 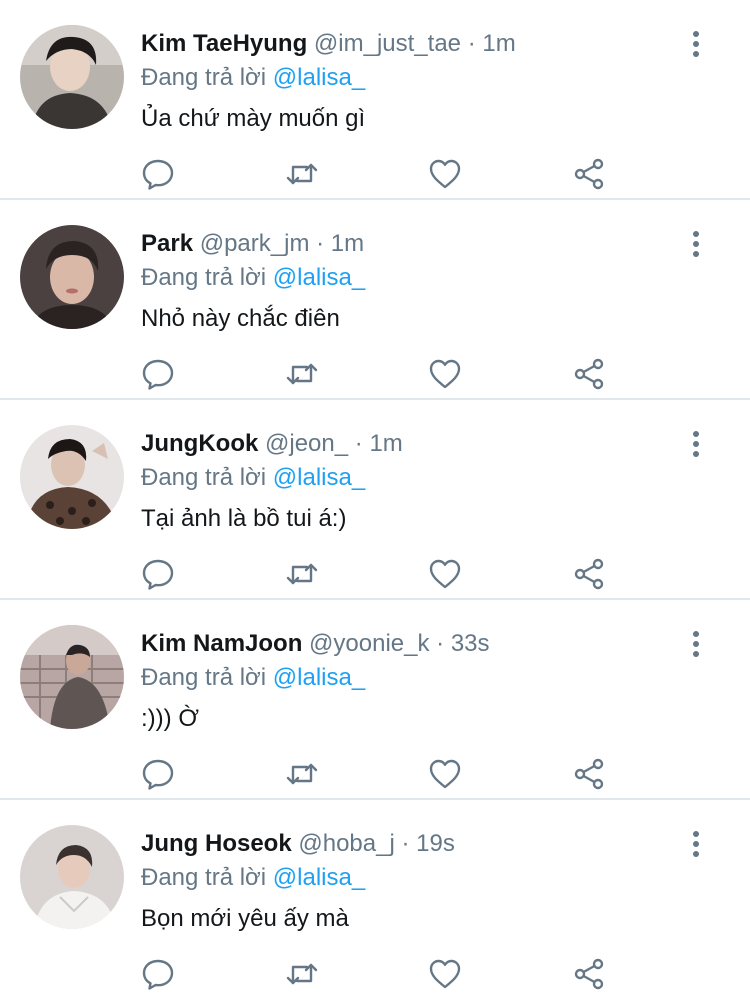 What do you see at coordinates (216, 843) in the screenshot?
I see `display-name: Jung Hoseok` at bounding box center [216, 843].